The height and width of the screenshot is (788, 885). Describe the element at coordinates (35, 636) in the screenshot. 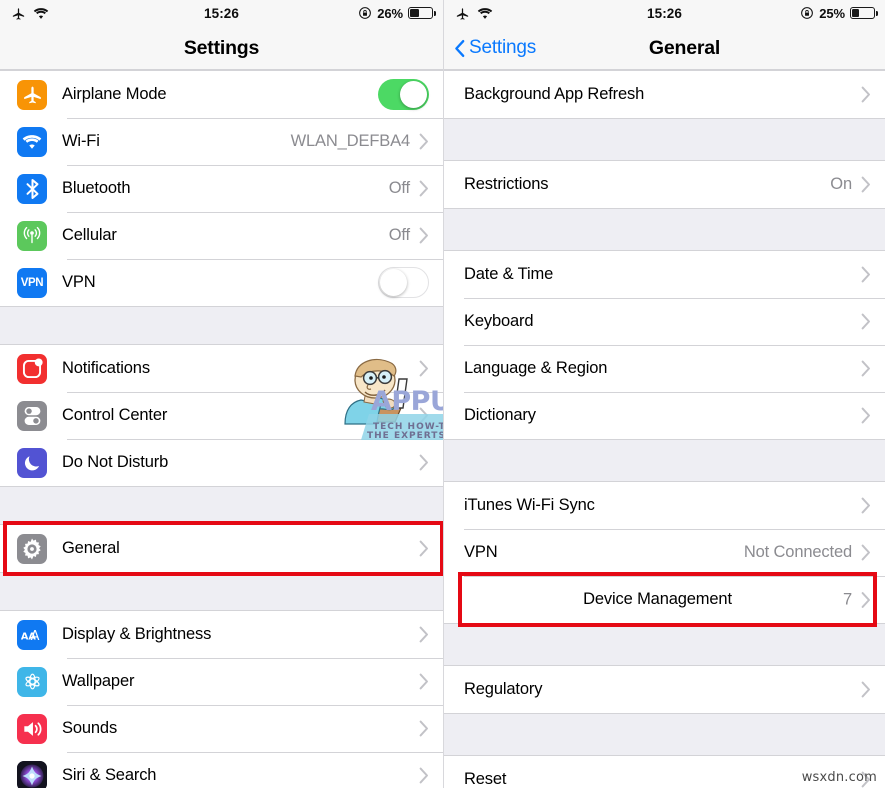

I see `svg-text: A` at that location.